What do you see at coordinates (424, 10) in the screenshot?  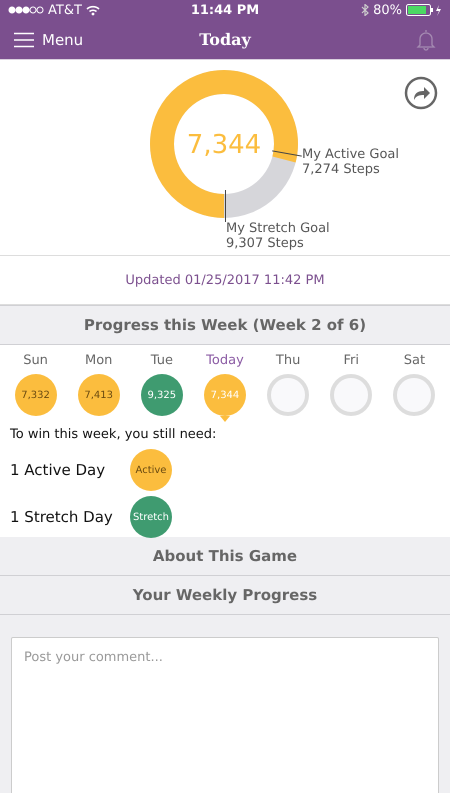 I see `battery-icon` at bounding box center [424, 10].